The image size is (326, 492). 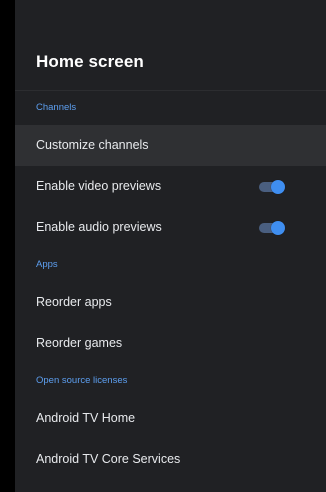 I want to click on reorder-games-label: Reorder games, so click(x=79, y=343).